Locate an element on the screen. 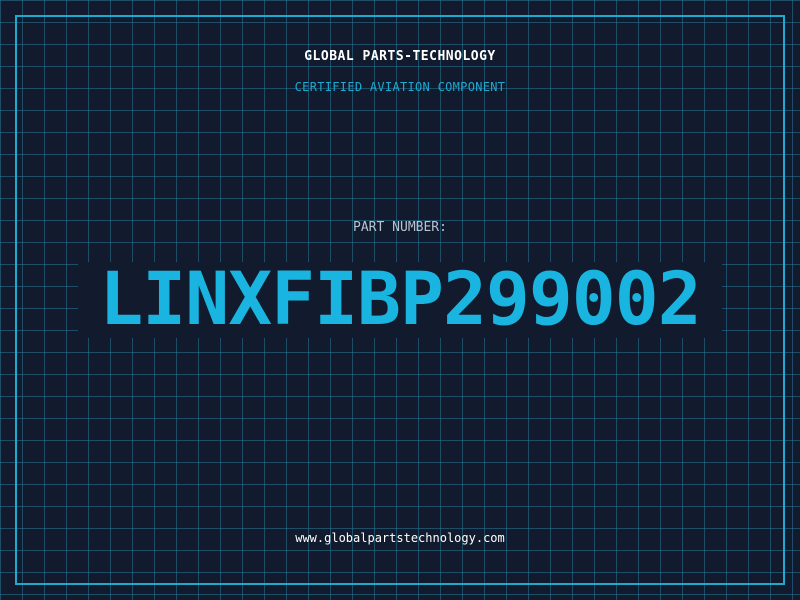 The width and height of the screenshot is (800, 600). certification-subtitle: CERTIFIED AVIATION COMPONENT is located at coordinates (400, 87).